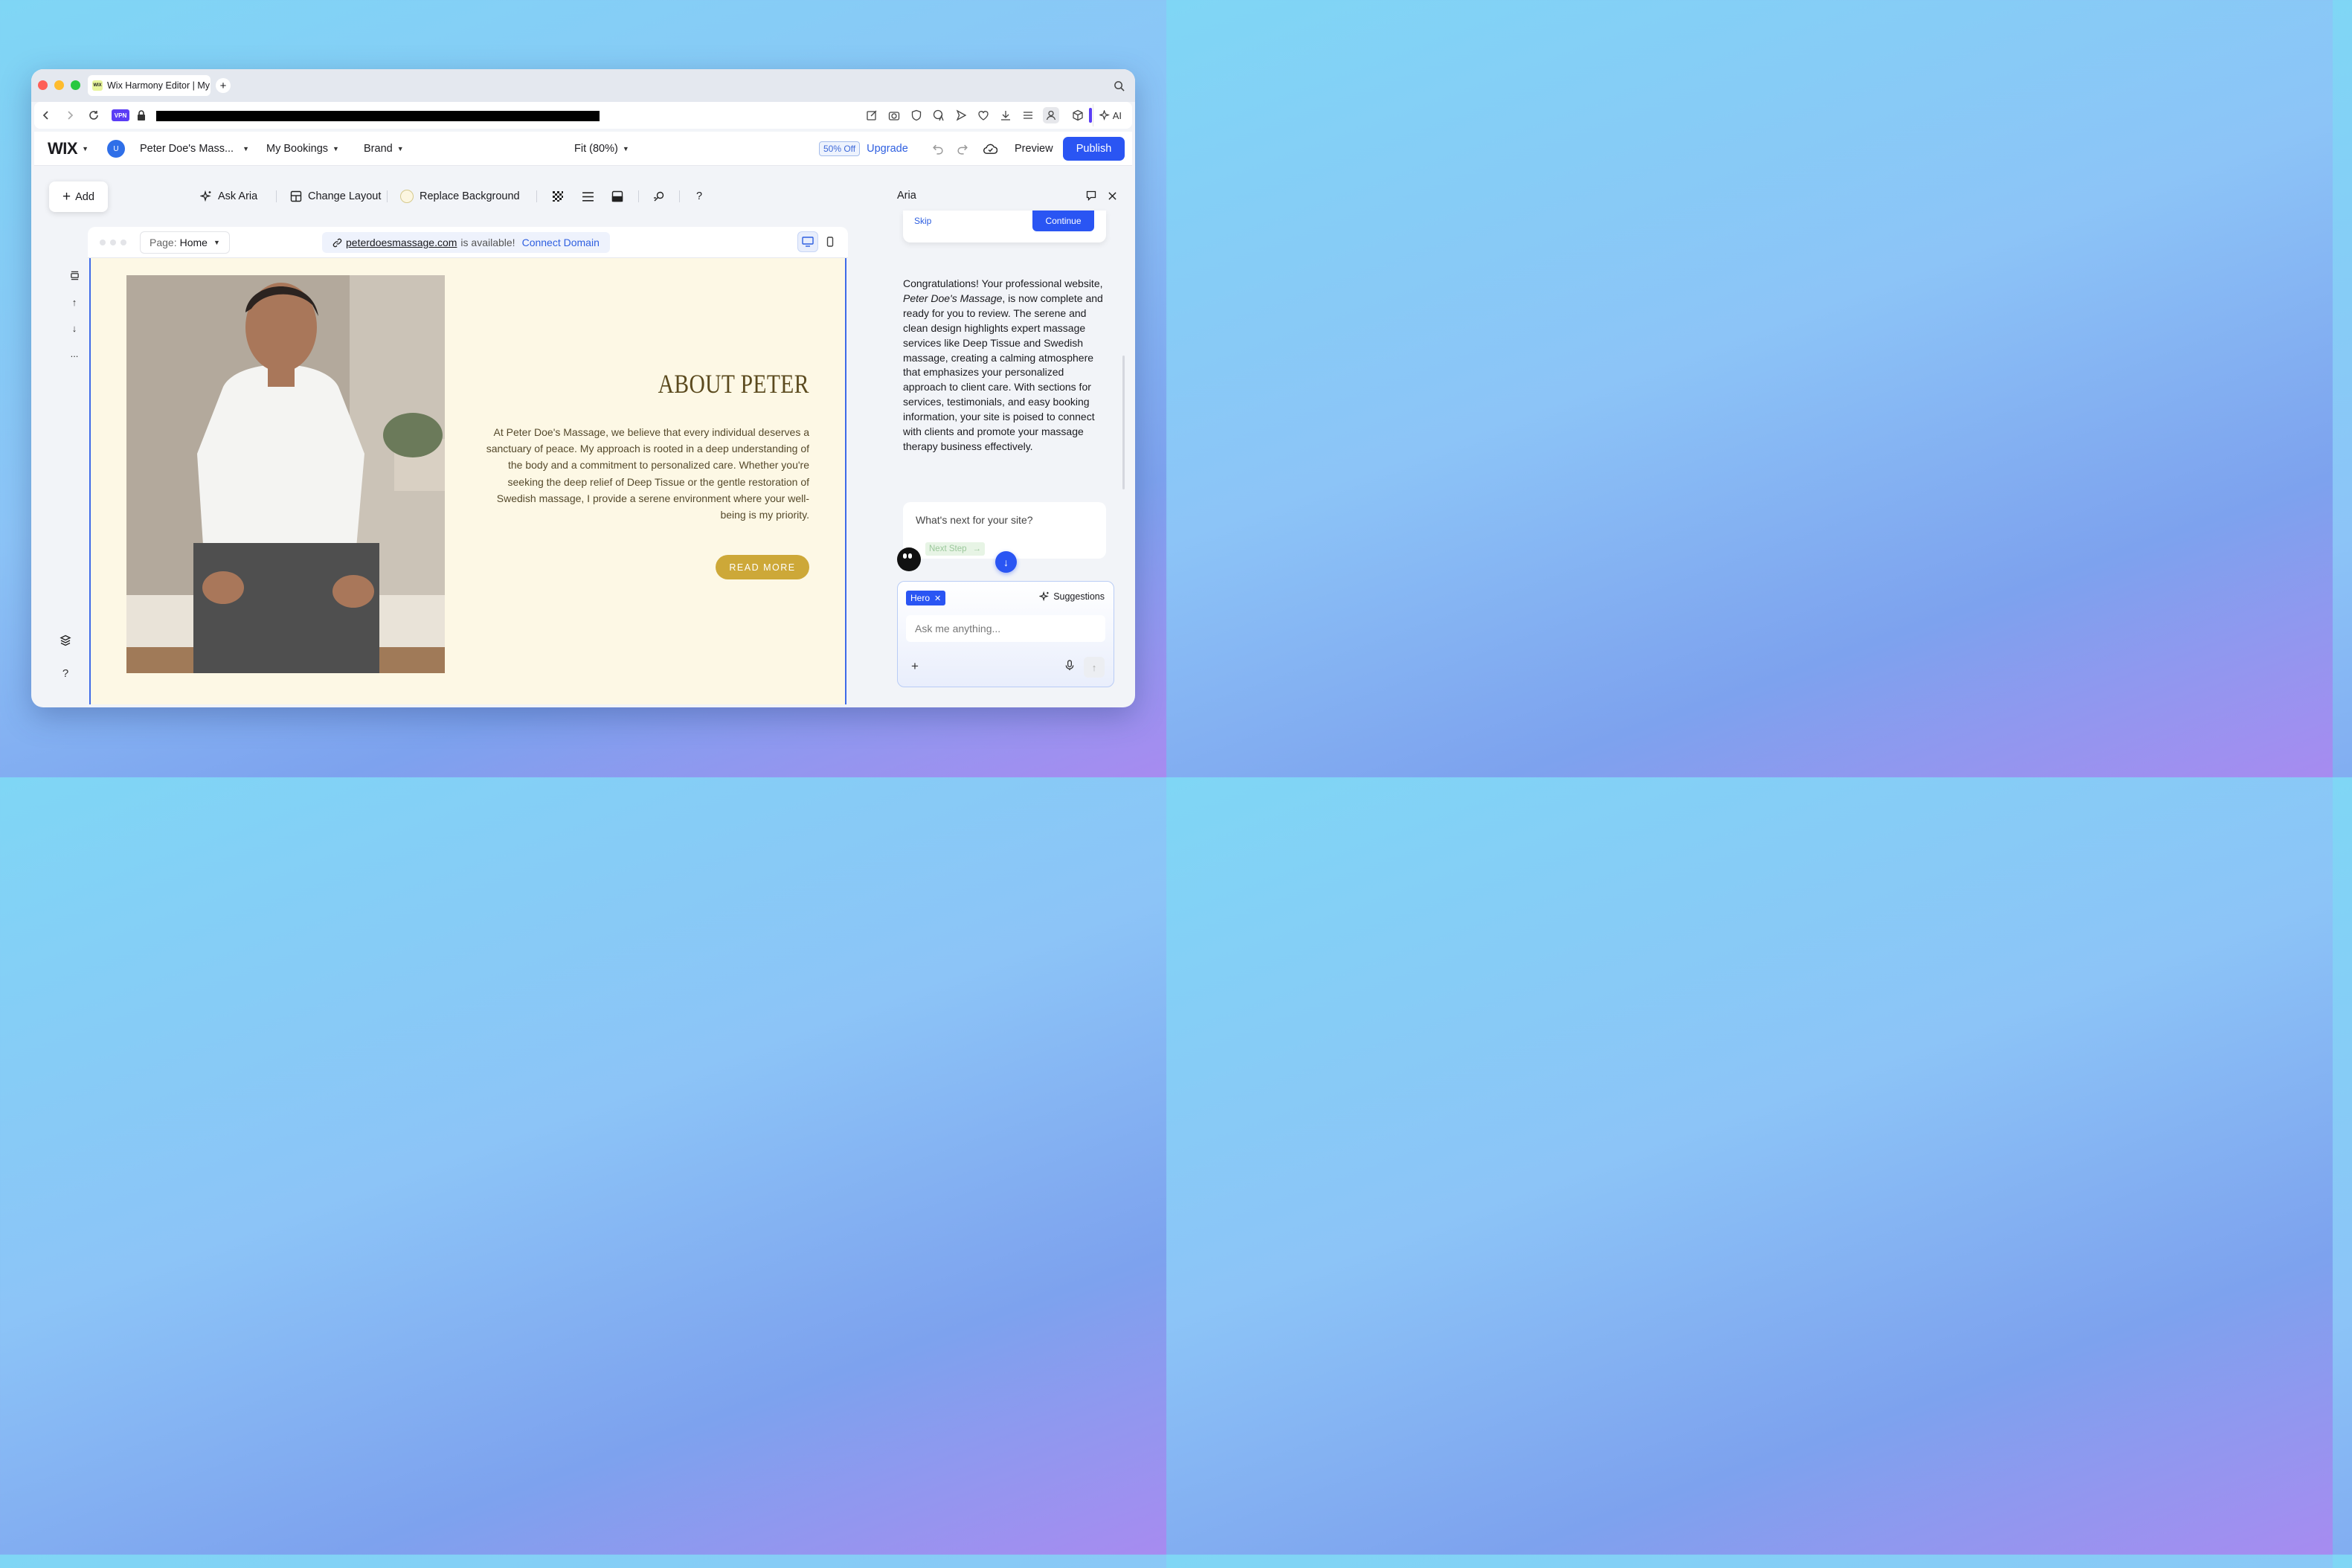 This screenshot has height=1568, width=2352. I want to click on publish-button: Publish, so click(1094, 149).